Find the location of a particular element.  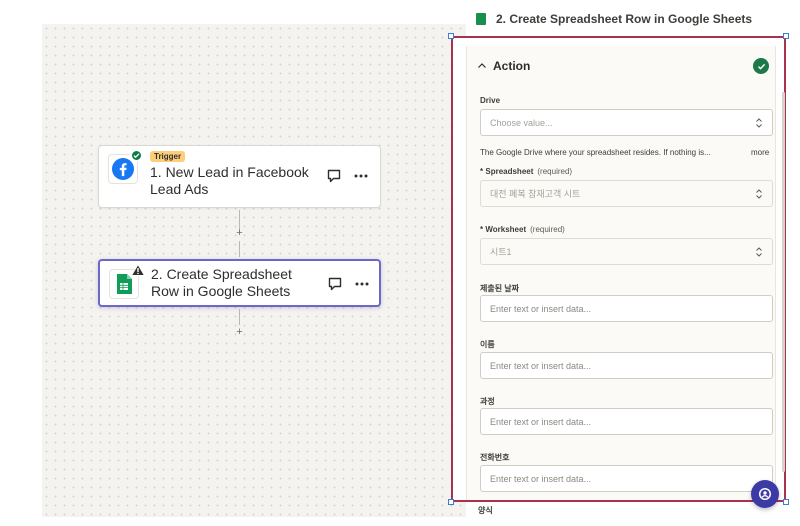

course-label: 과정 is located at coordinates (487, 401).